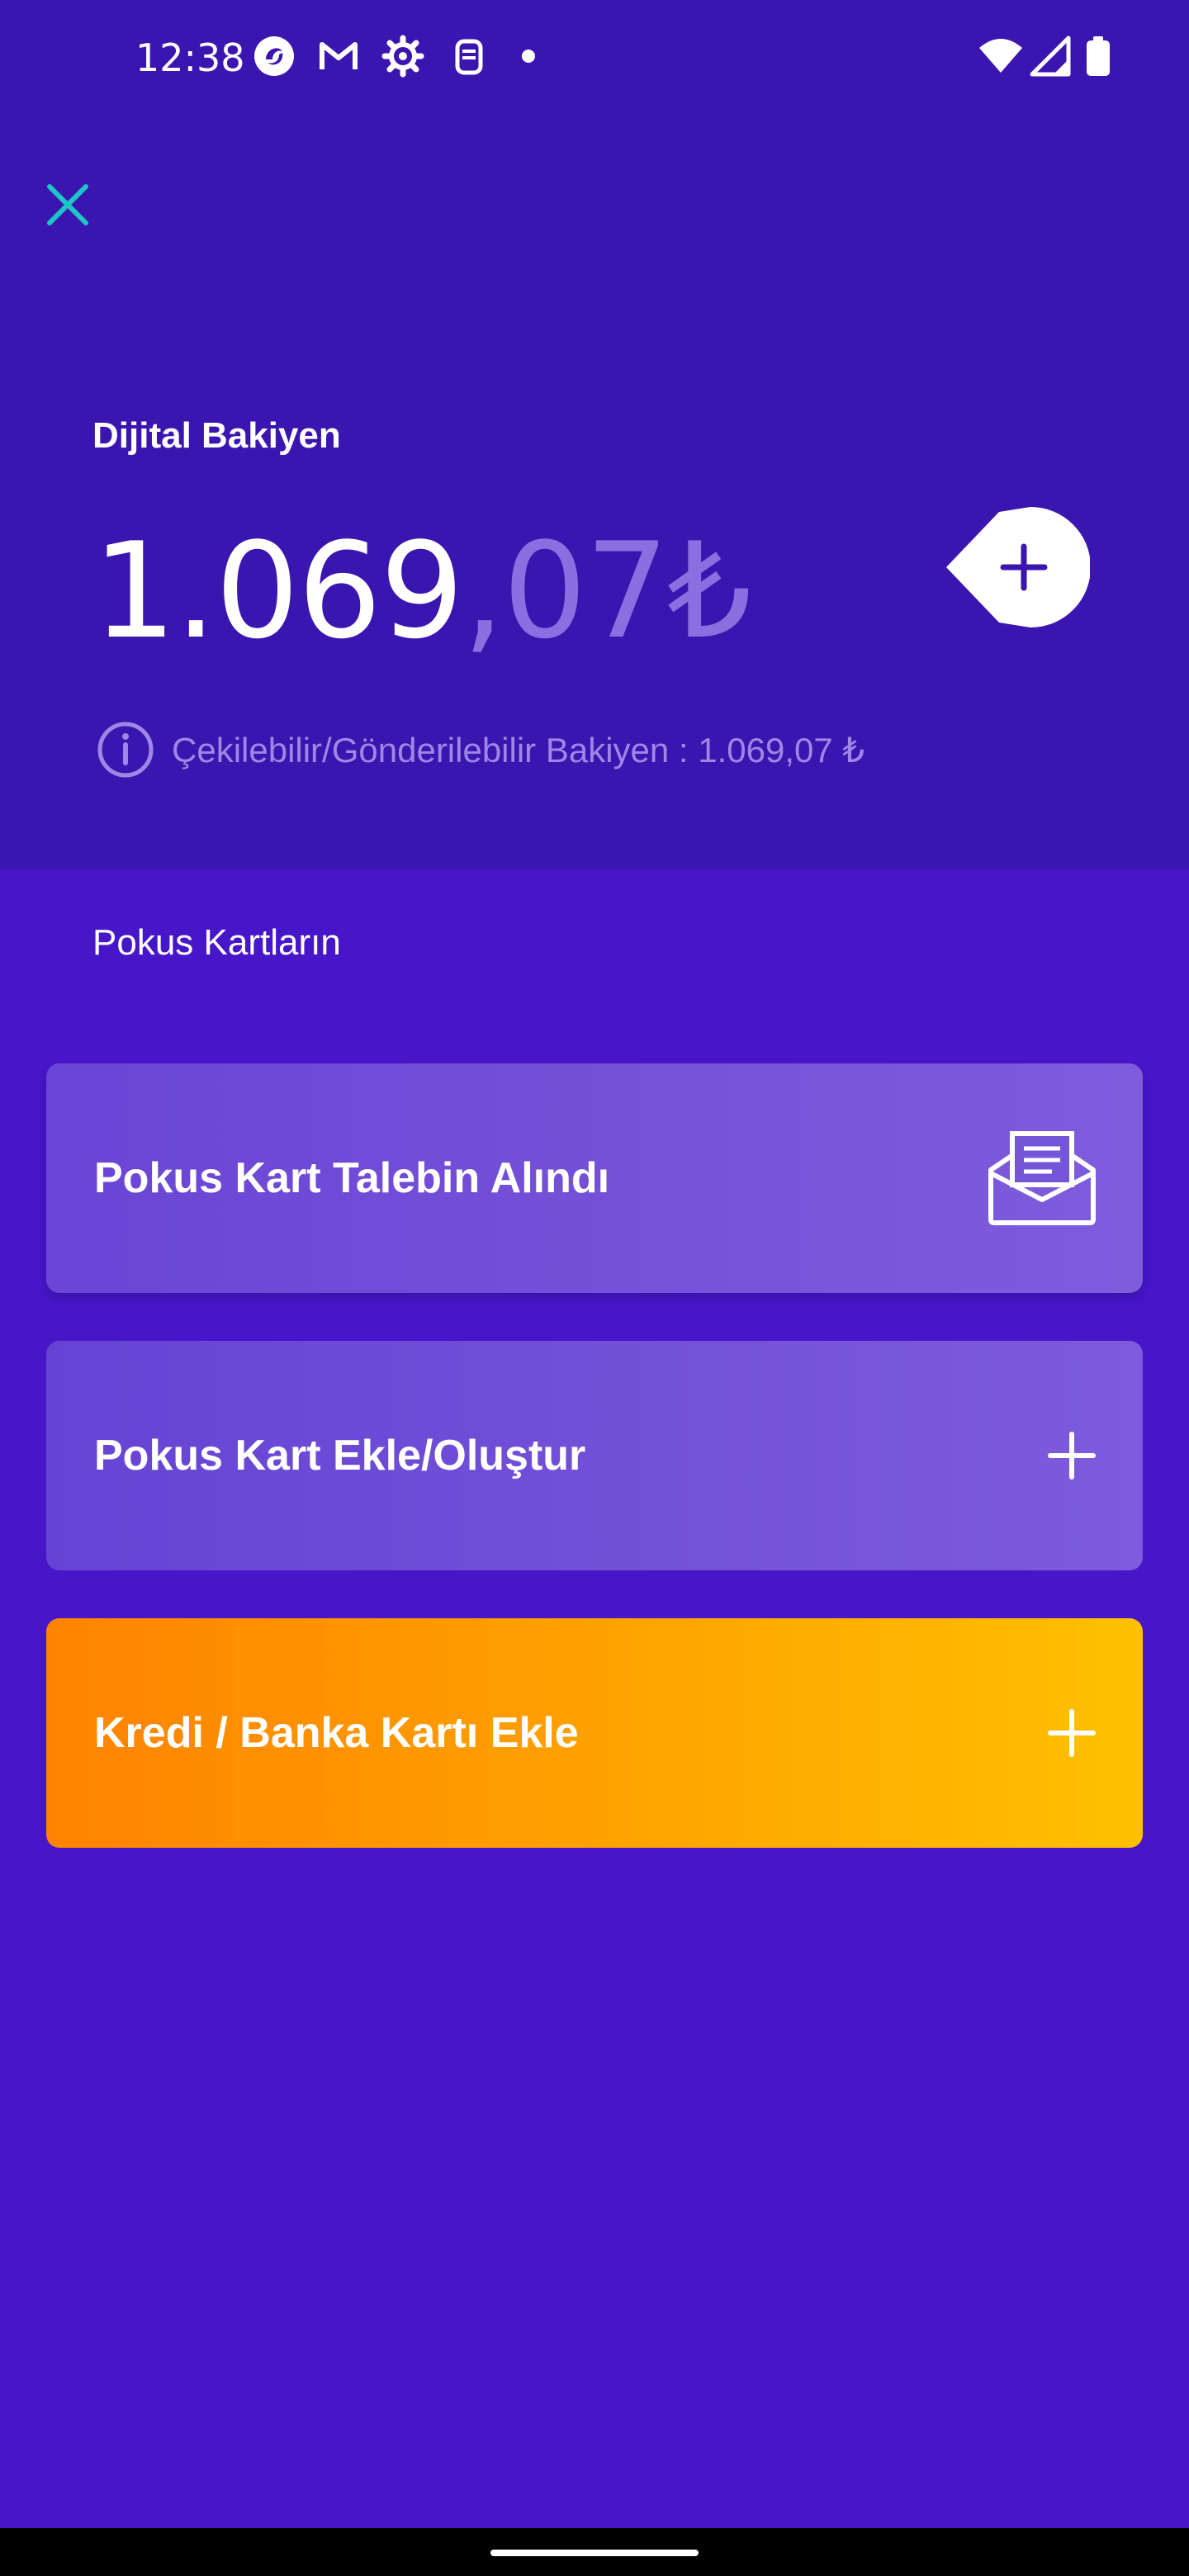 The width and height of the screenshot is (1189, 2576). I want to click on balance-amount: 1.069,07₺, so click(421, 591).